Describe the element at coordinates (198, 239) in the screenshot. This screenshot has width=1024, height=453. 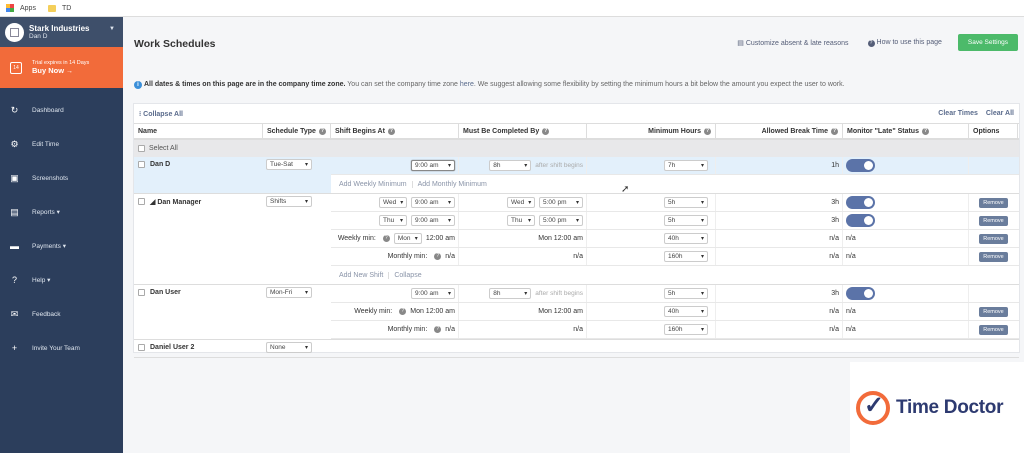
I see `user-name-cell: ◢ Dan Manager` at that location.